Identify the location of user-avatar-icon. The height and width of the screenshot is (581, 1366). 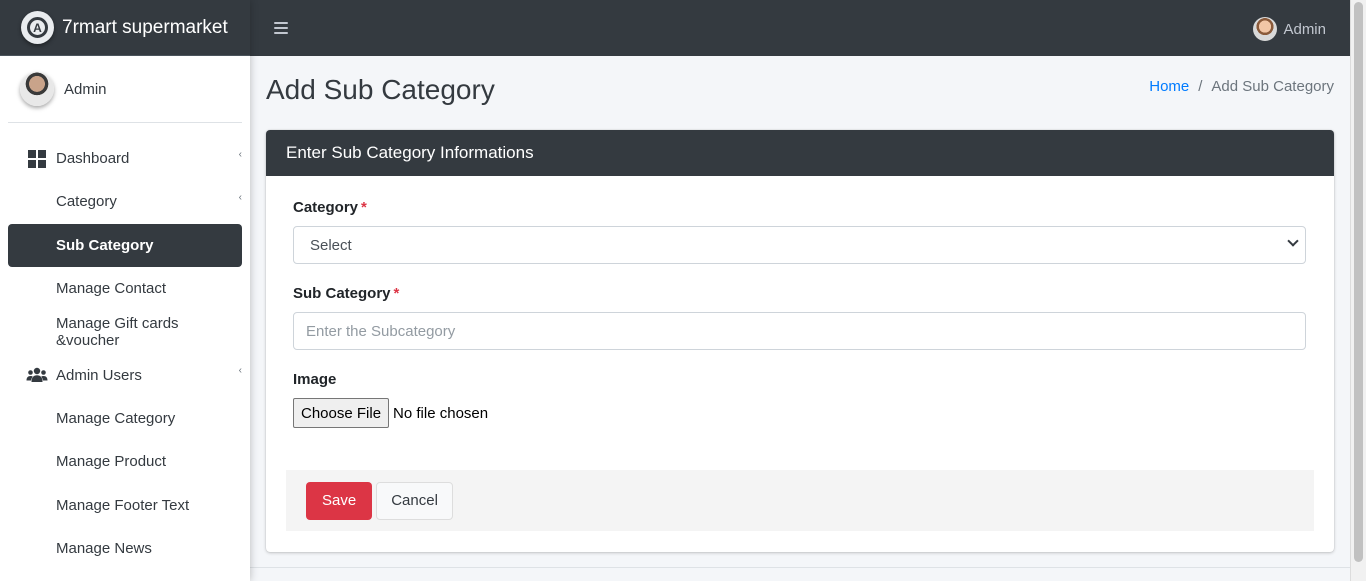
(1265, 29).